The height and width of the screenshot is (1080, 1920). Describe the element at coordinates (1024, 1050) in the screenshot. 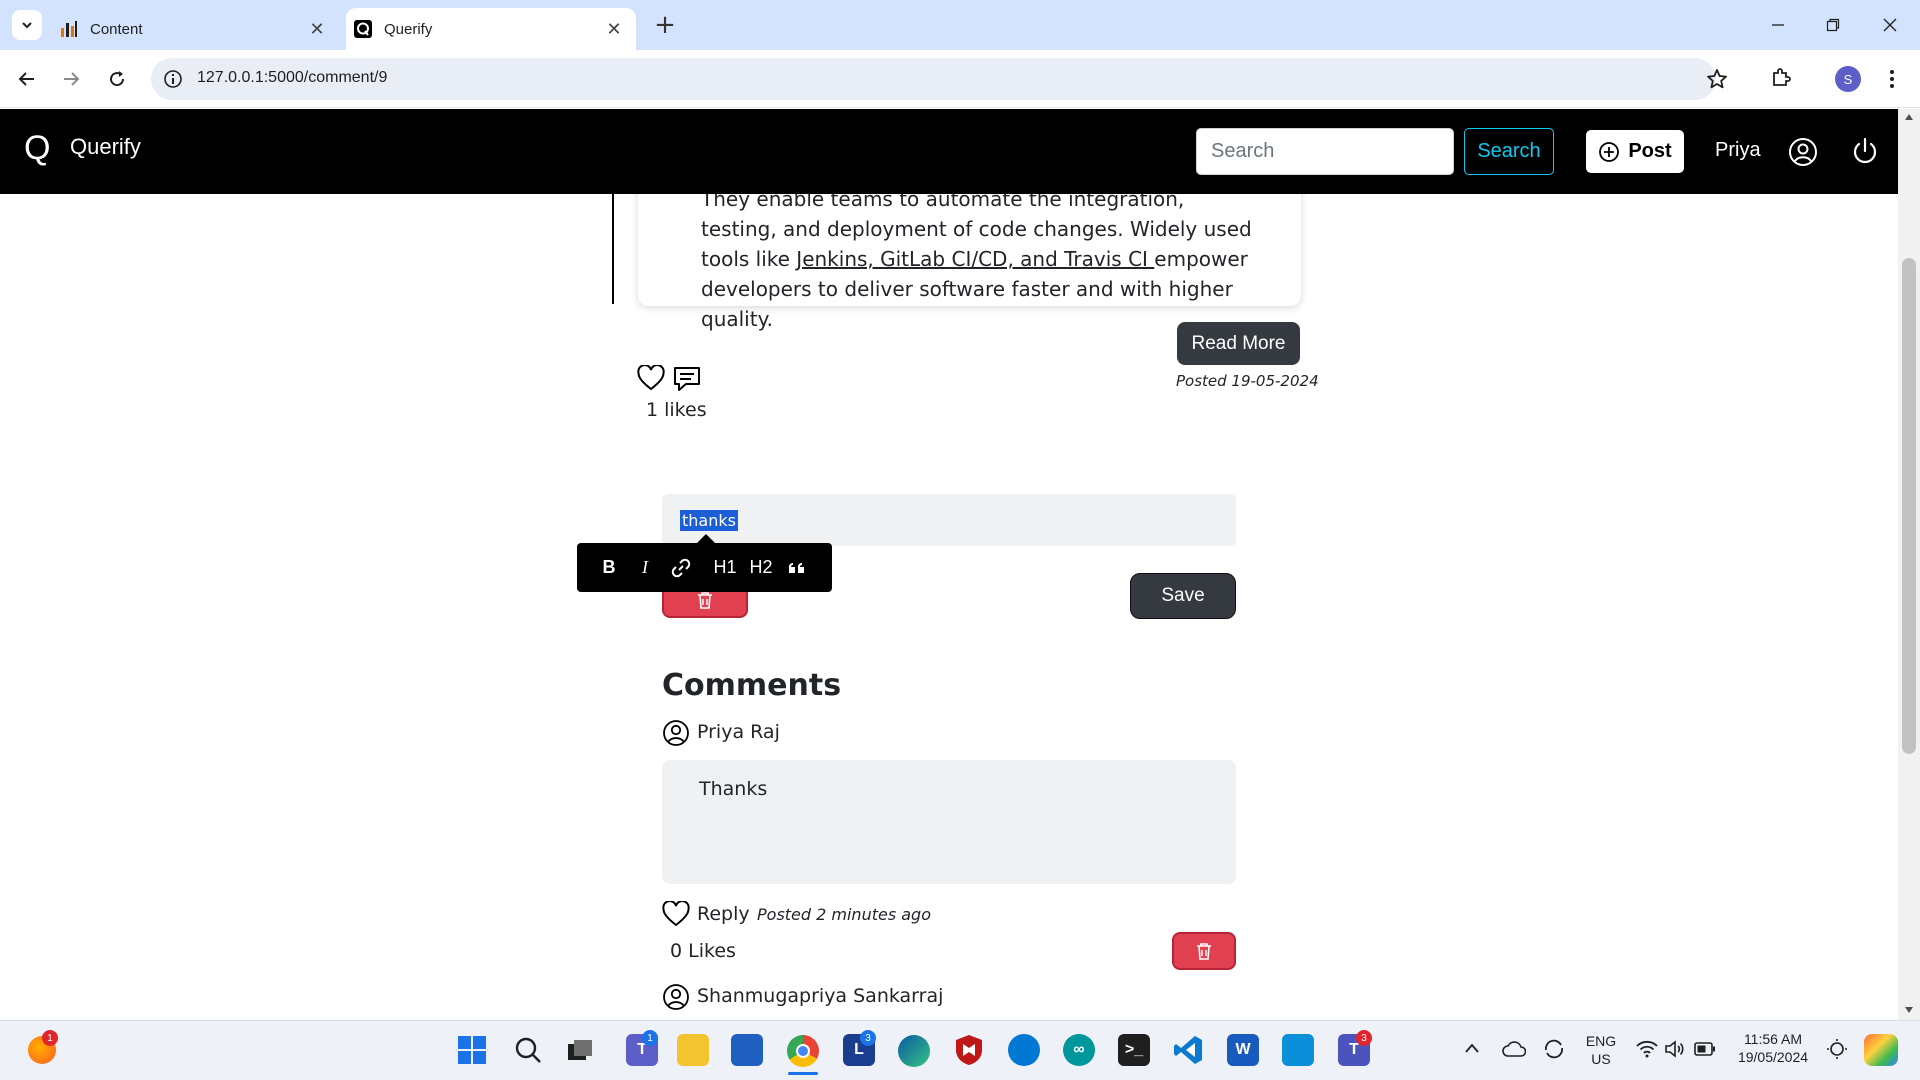

I see `cortana-icon` at that location.